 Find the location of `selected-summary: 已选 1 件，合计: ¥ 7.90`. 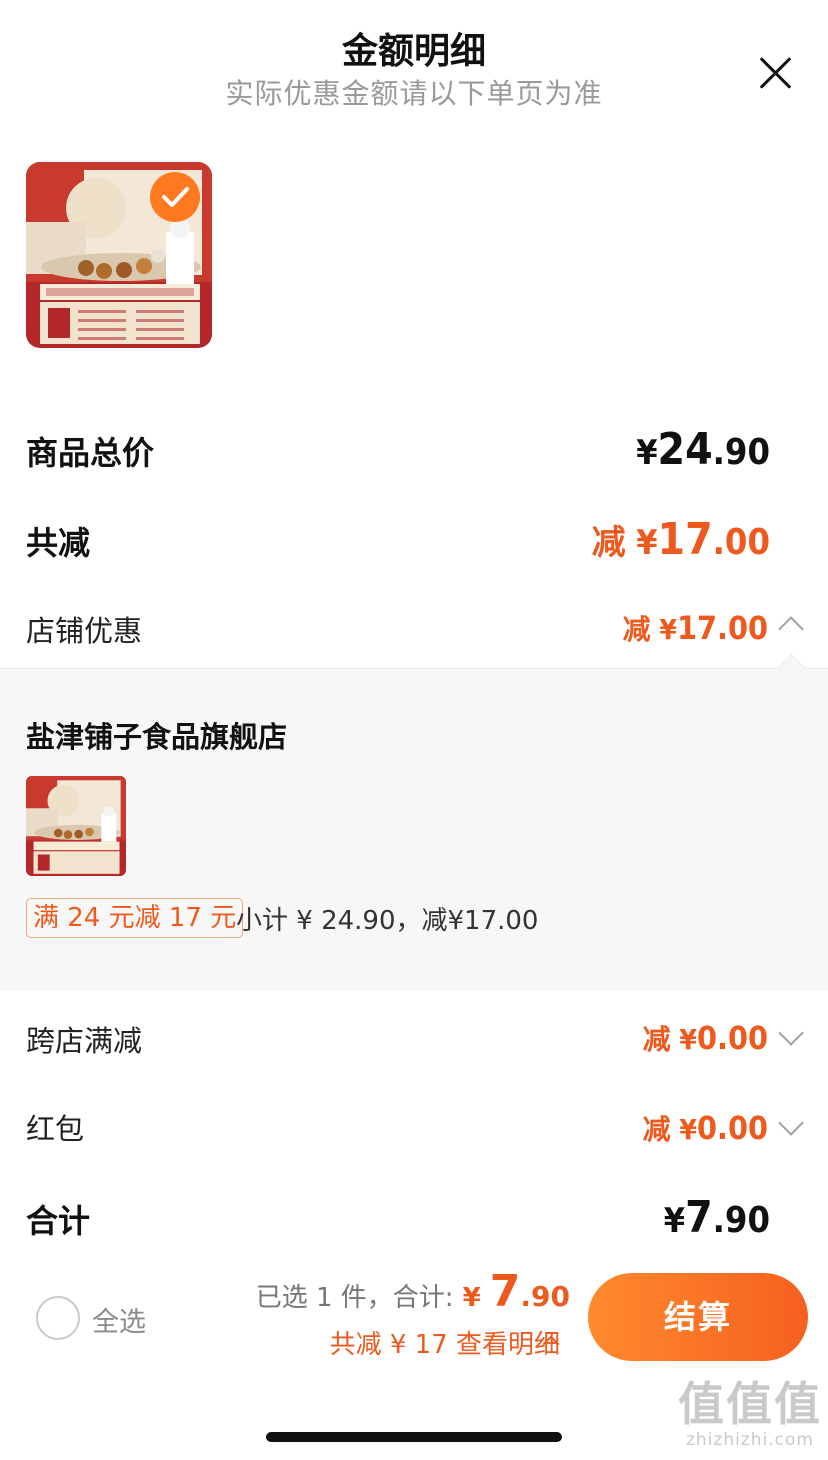

selected-summary: 已选 1 件，合计: ¥ 7.90 is located at coordinates (412, 1291).